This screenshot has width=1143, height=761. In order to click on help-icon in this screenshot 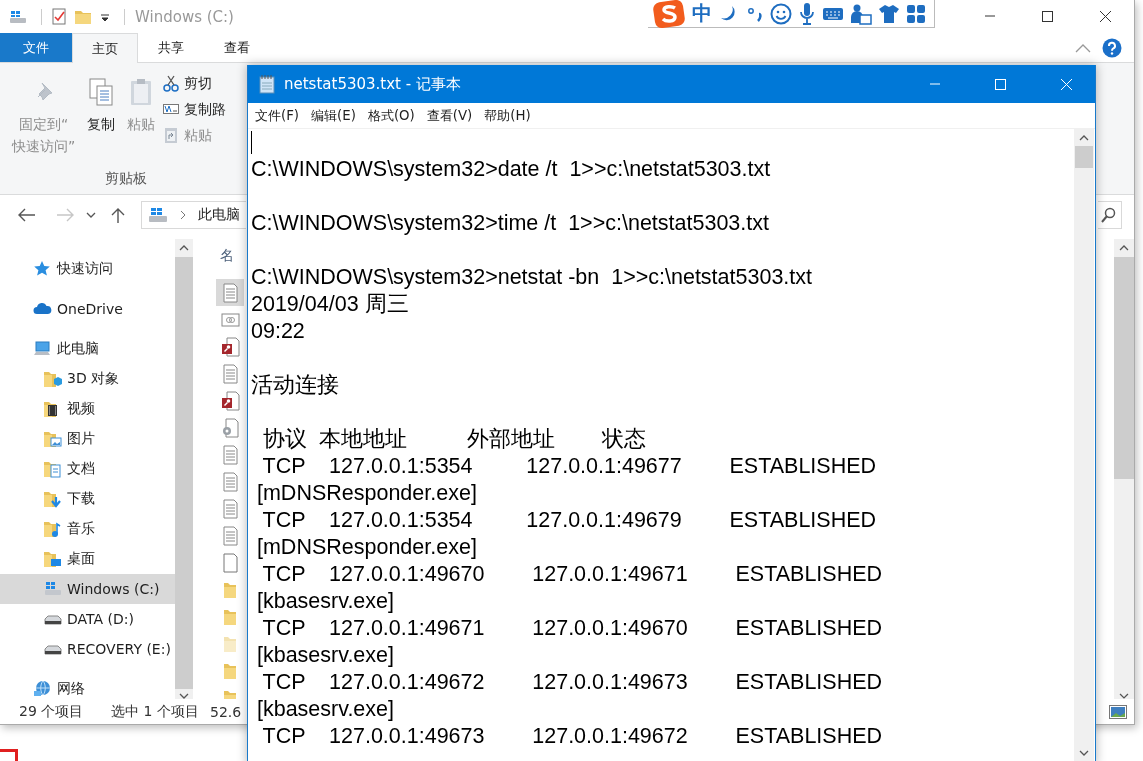, I will do `click(1112, 47)`.